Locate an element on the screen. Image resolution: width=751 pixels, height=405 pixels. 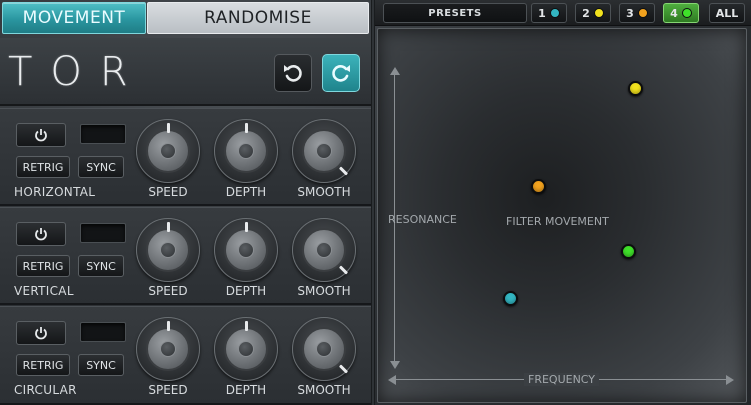
section-circular: RETRIG SYNC CIRCULAR SPEED DEPTH SMOOTH is located at coordinates (185, 355).